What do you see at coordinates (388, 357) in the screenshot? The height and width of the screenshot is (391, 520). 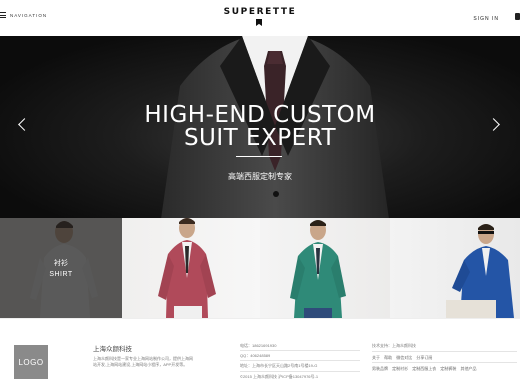 I see `footer-link-help: 帮助` at bounding box center [388, 357].